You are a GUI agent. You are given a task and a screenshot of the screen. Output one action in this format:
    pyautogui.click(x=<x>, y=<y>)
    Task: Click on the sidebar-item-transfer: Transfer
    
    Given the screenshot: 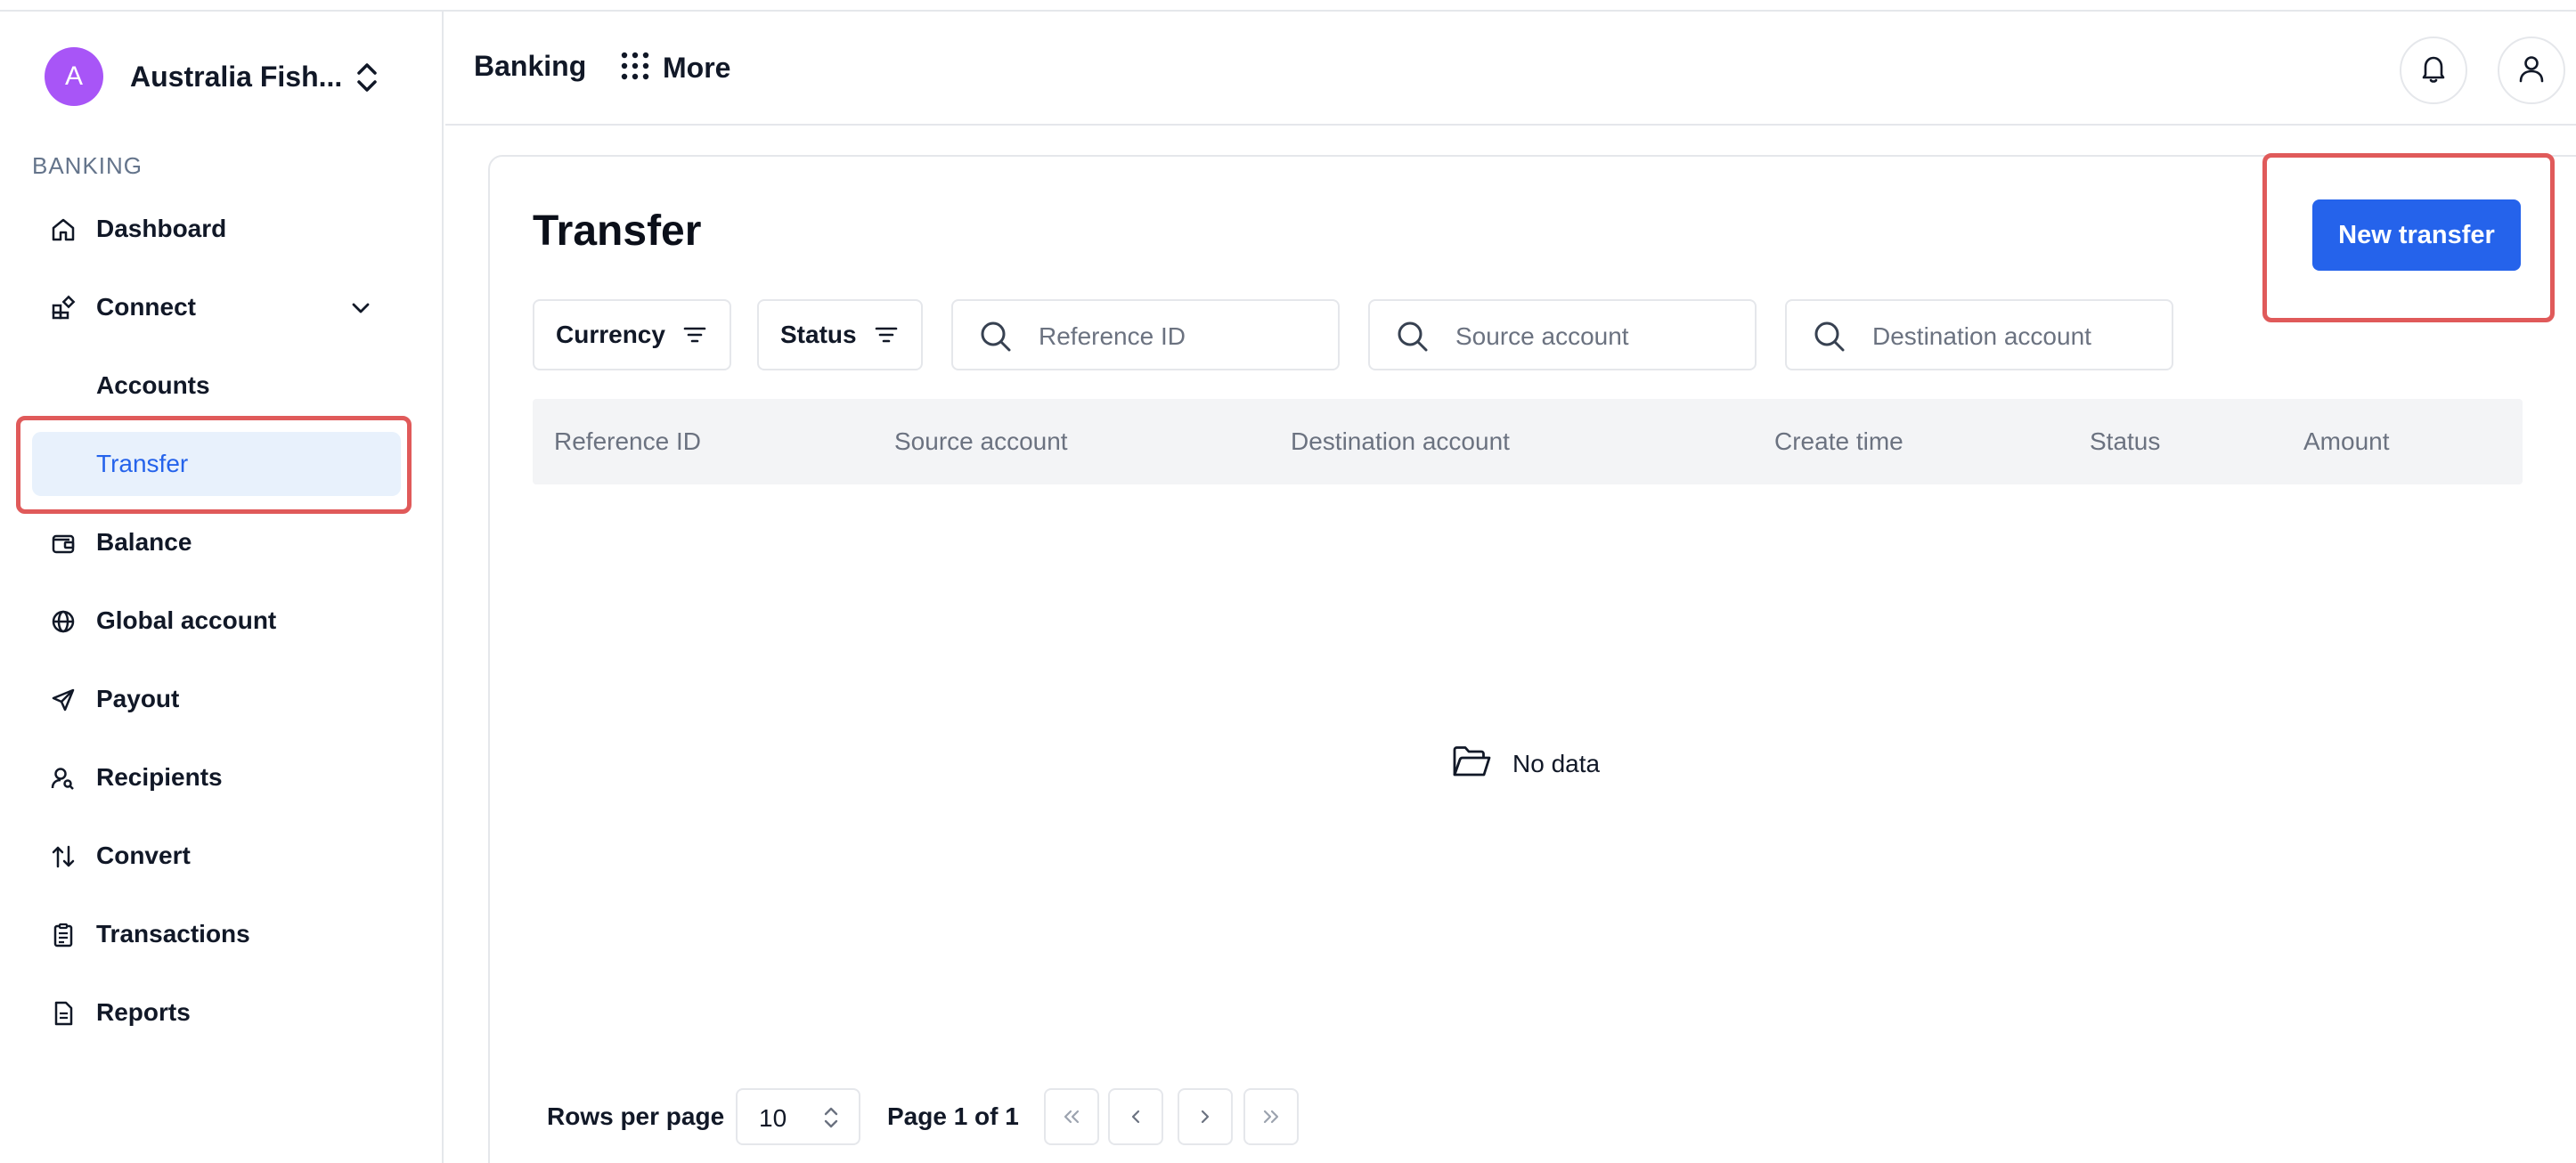 What is the action you would take?
    pyautogui.click(x=217, y=464)
    